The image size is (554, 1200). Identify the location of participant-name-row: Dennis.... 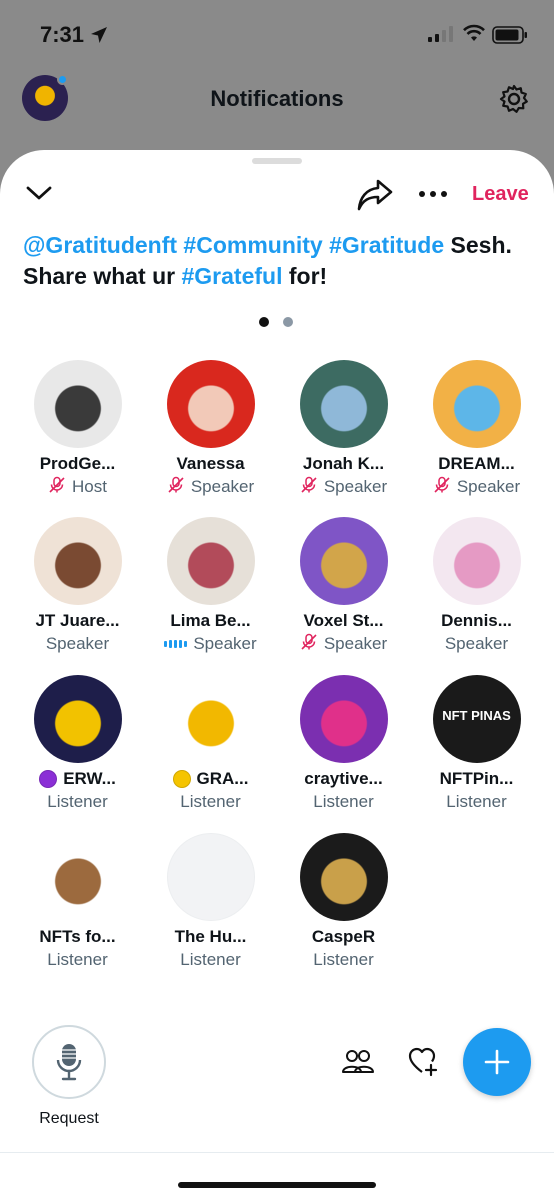
(476, 621).